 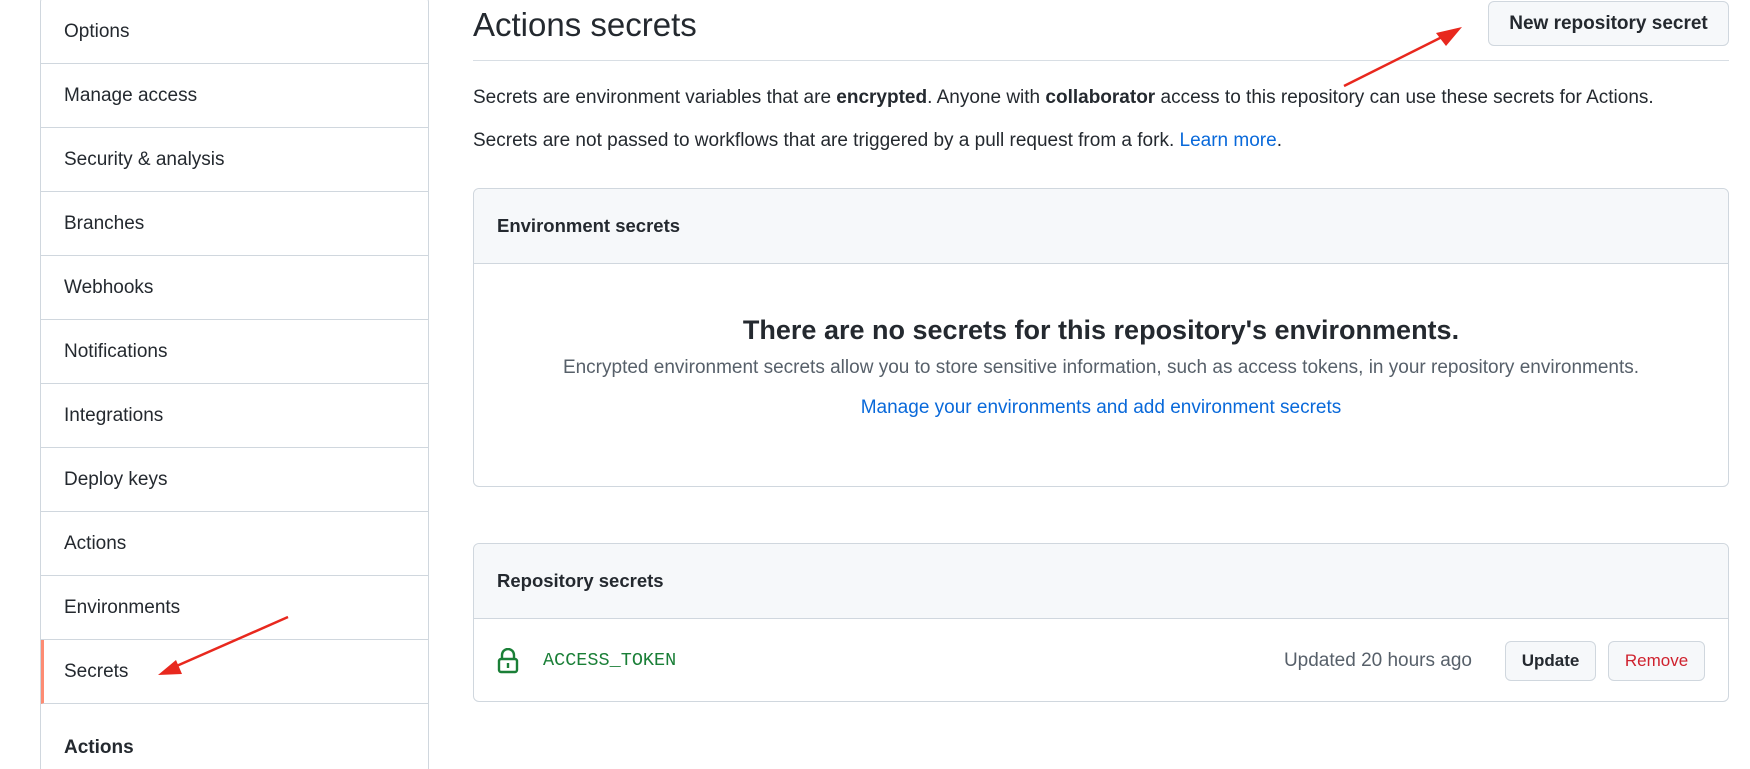 I want to click on secret-name: ACCESS_TOKEN, so click(x=610, y=660).